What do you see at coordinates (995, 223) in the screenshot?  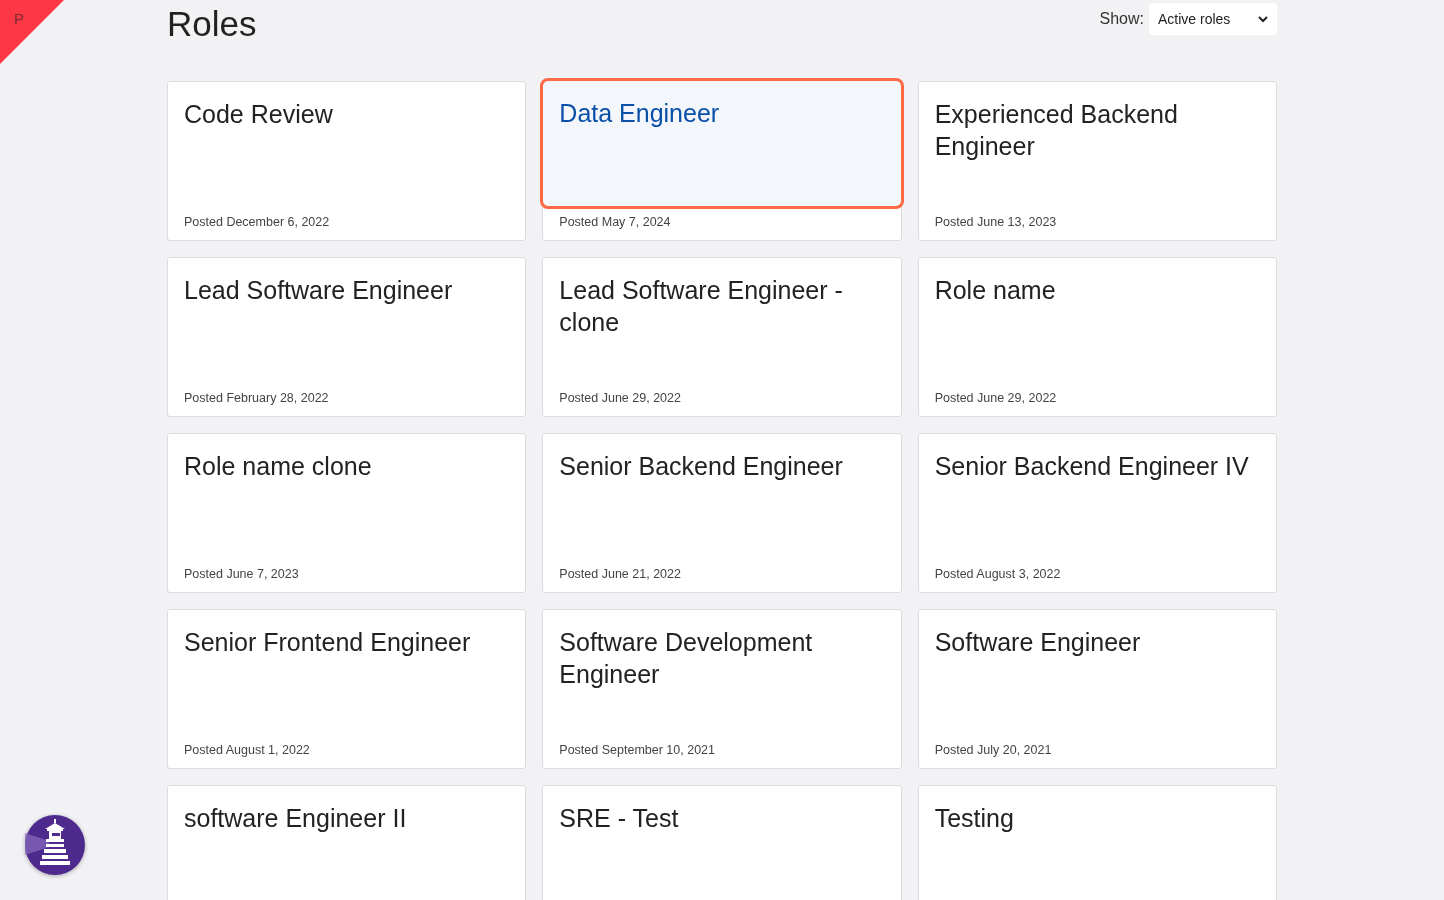 I see `posted-date: Posted June 13, 2023` at bounding box center [995, 223].